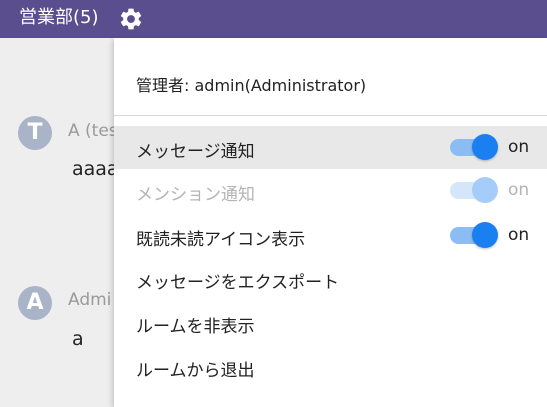 The height and width of the screenshot is (407, 547). What do you see at coordinates (273, 19) in the screenshot?
I see `room-header: 営業部(5)` at bounding box center [273, 19].